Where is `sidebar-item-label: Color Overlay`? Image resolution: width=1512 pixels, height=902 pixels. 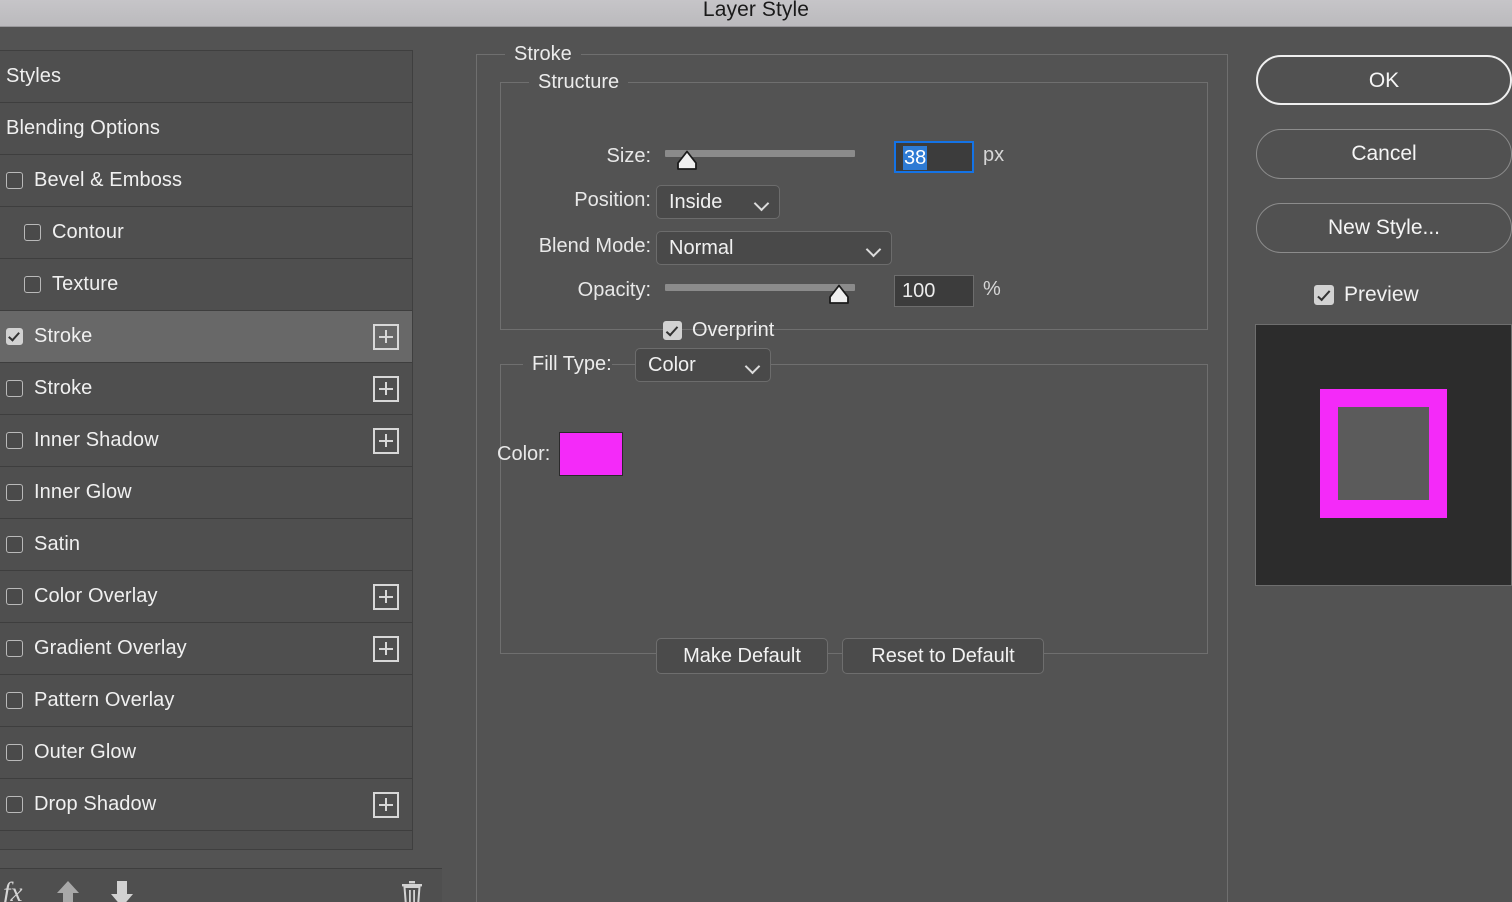 sidebar-item-label: Color Overlay is located at coordinates (96, 596).